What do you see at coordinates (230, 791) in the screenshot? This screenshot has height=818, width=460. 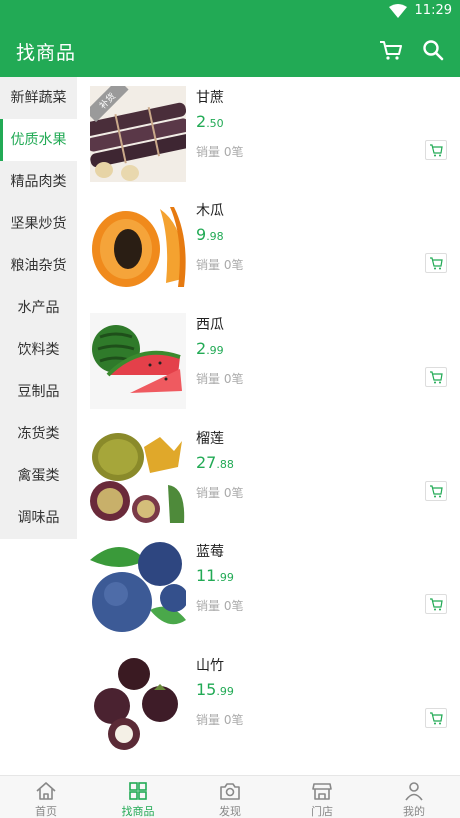 I see `camera-icon` at bounding box center [230, 791].